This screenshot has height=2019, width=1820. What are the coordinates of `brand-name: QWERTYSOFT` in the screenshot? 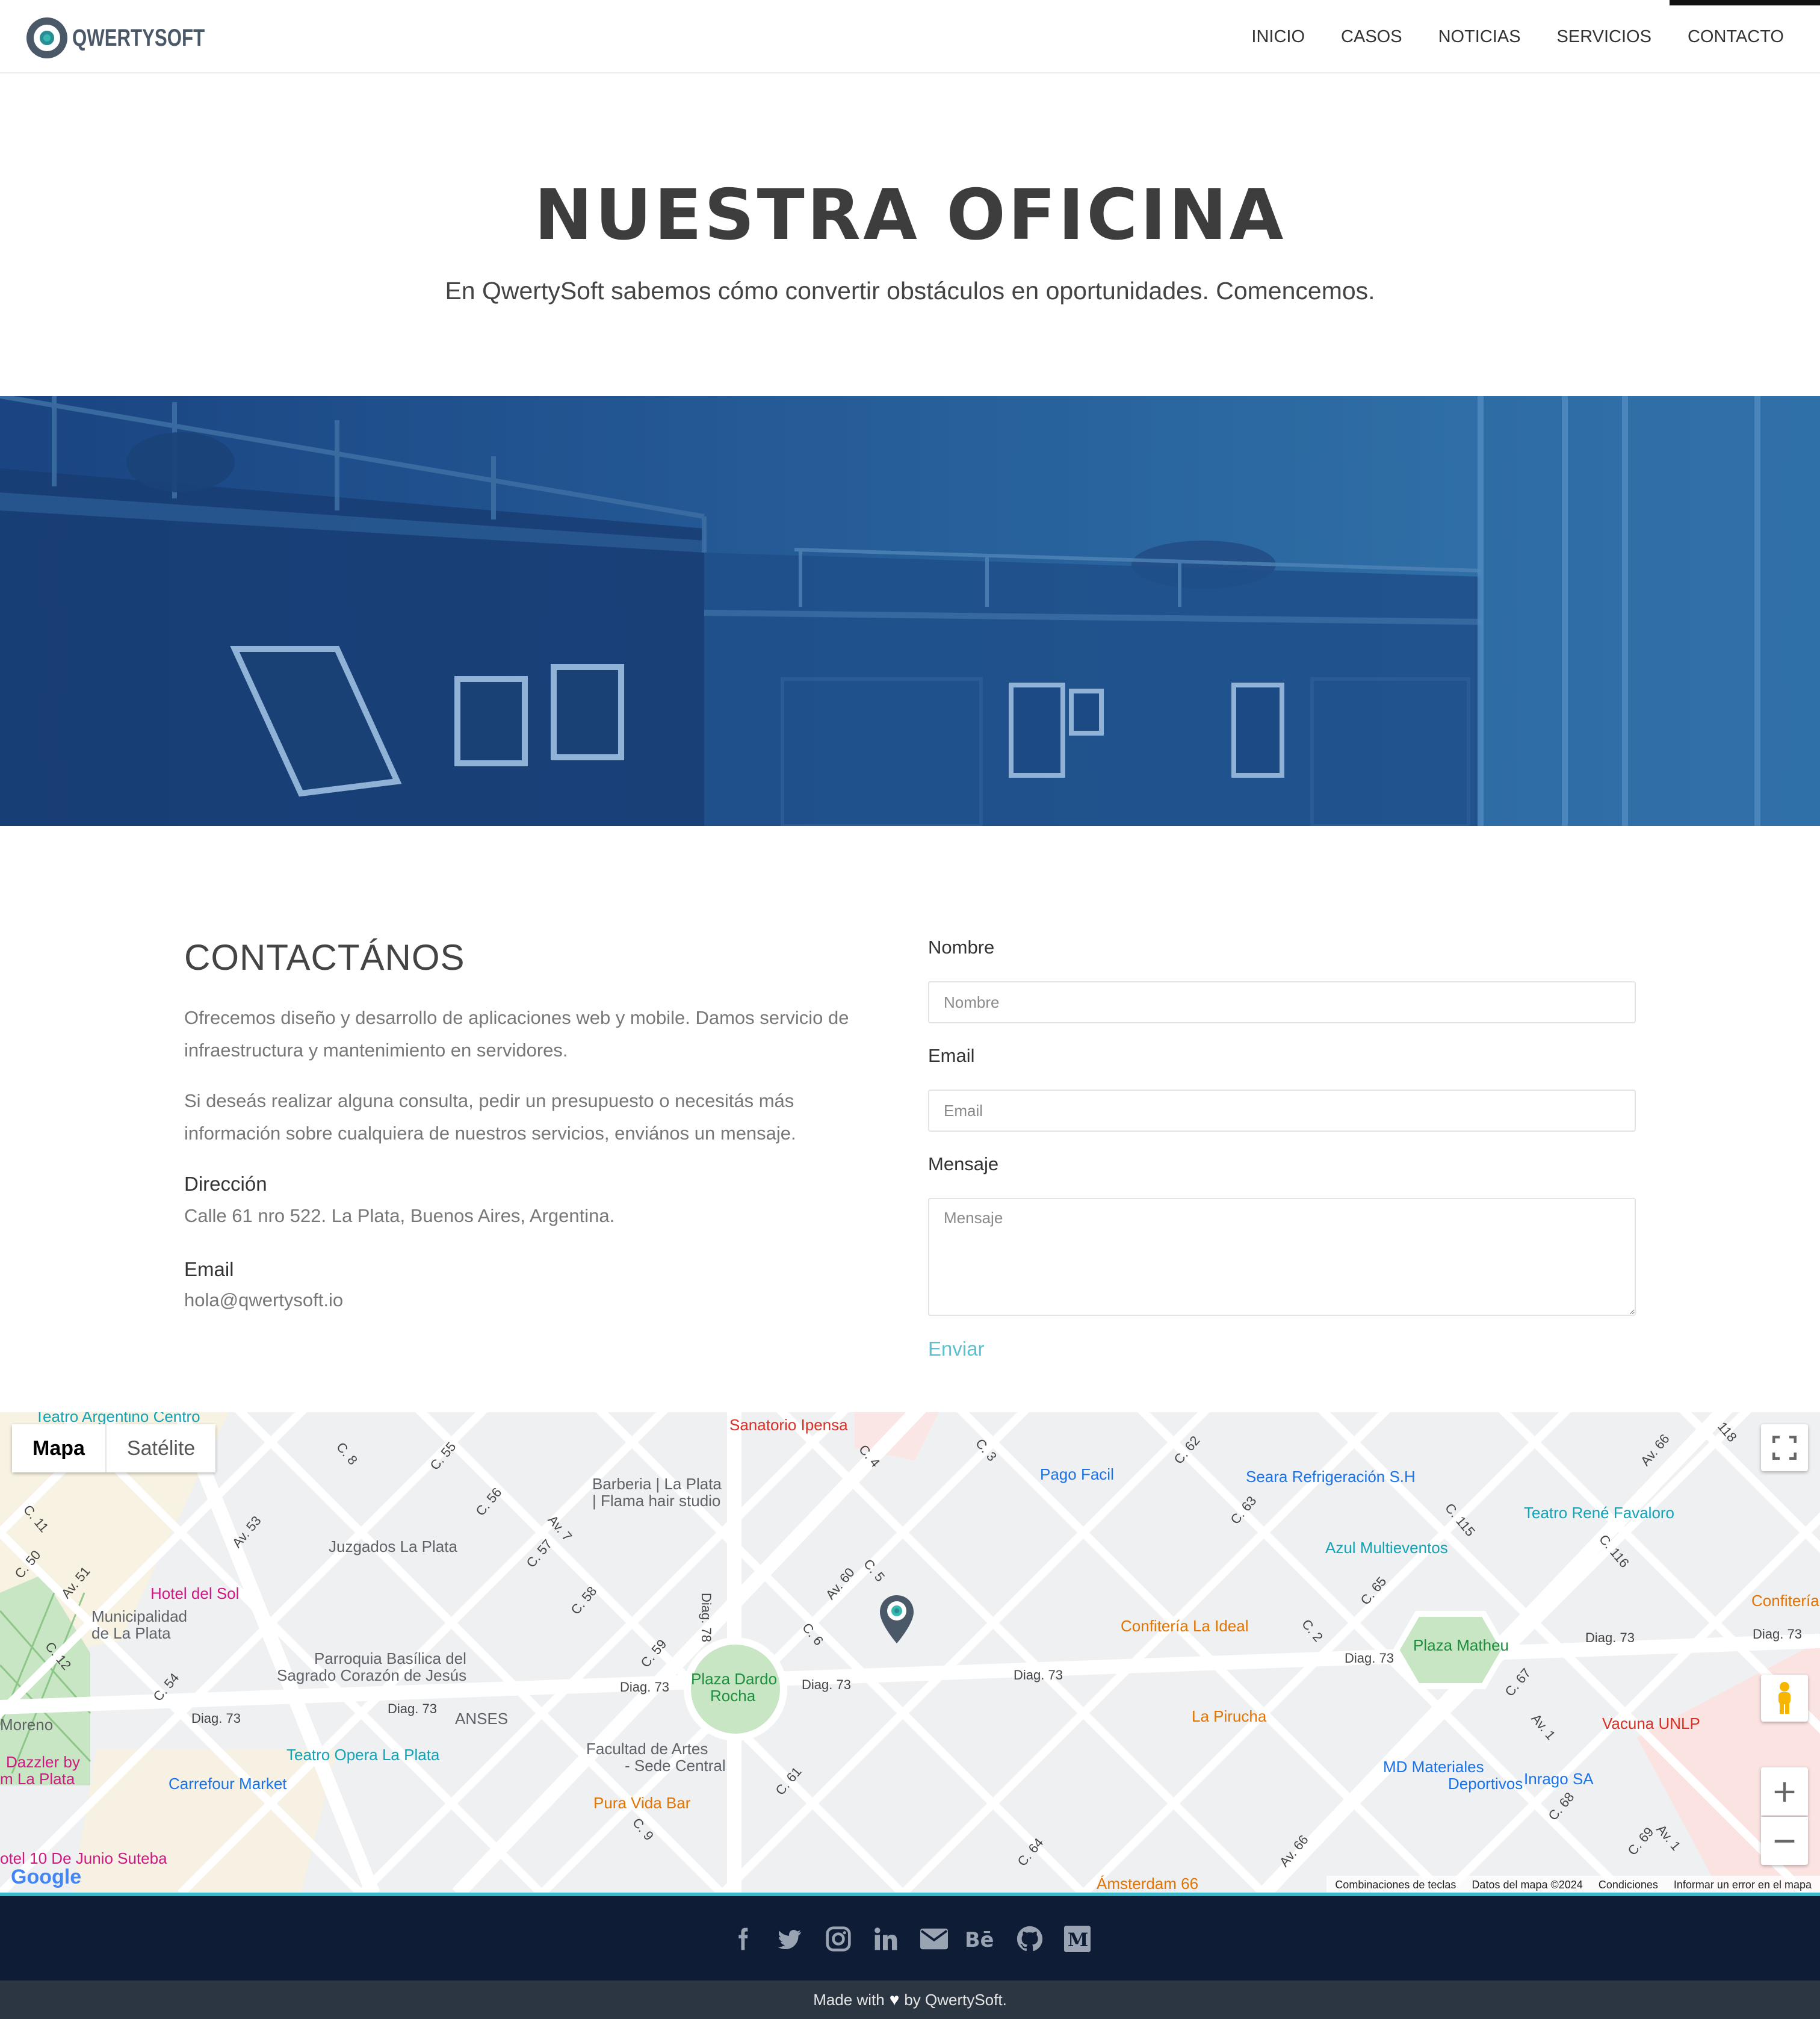 It's located at (138, 37).